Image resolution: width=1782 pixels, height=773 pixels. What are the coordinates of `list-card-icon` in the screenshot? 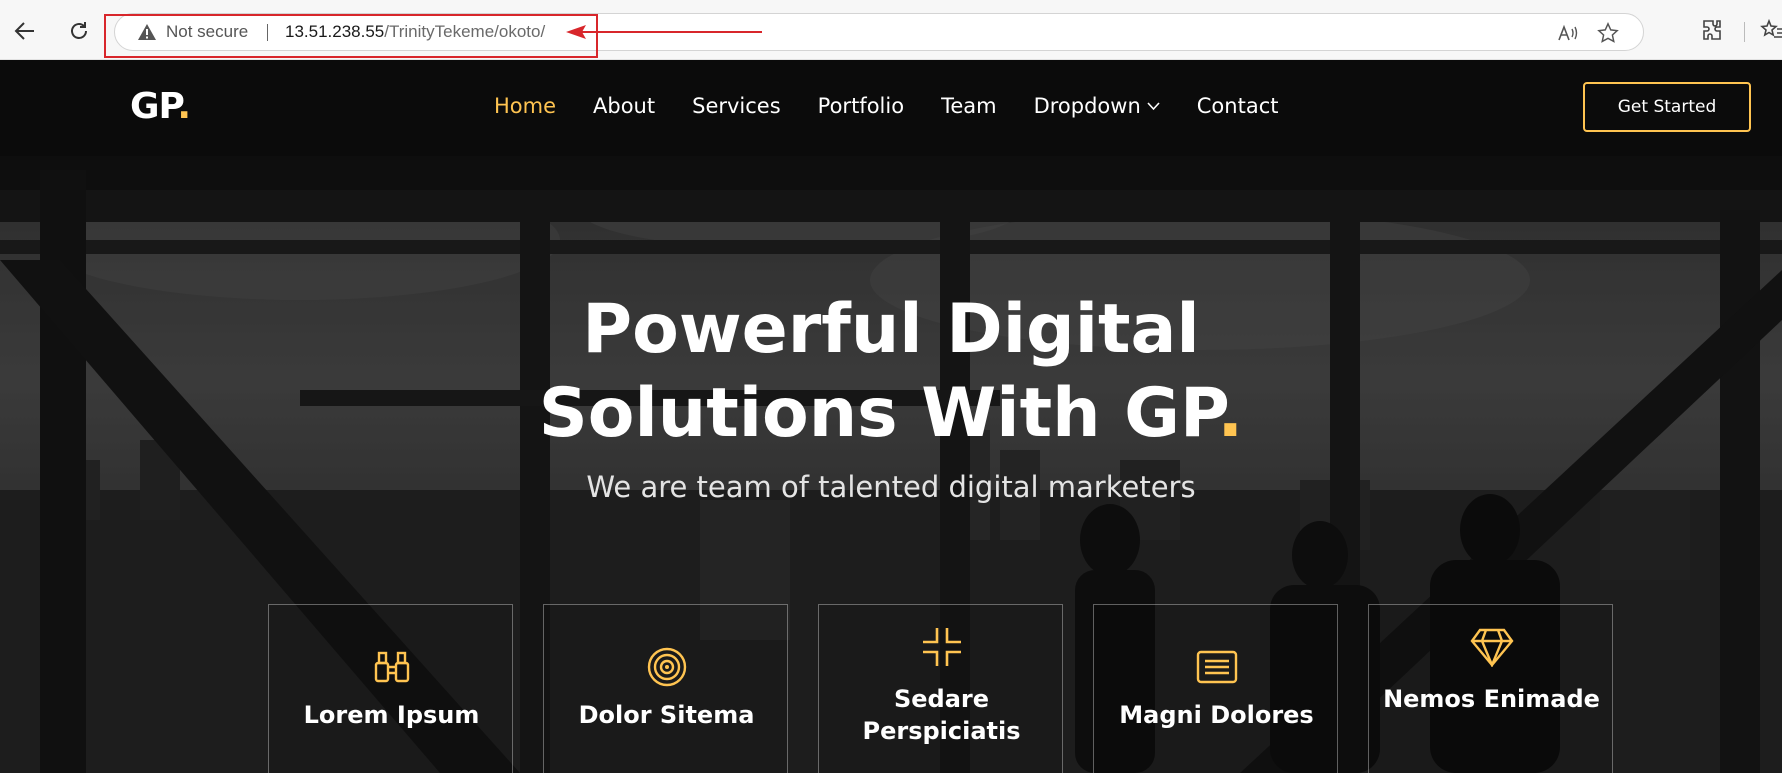 It's located at (1216, 667).